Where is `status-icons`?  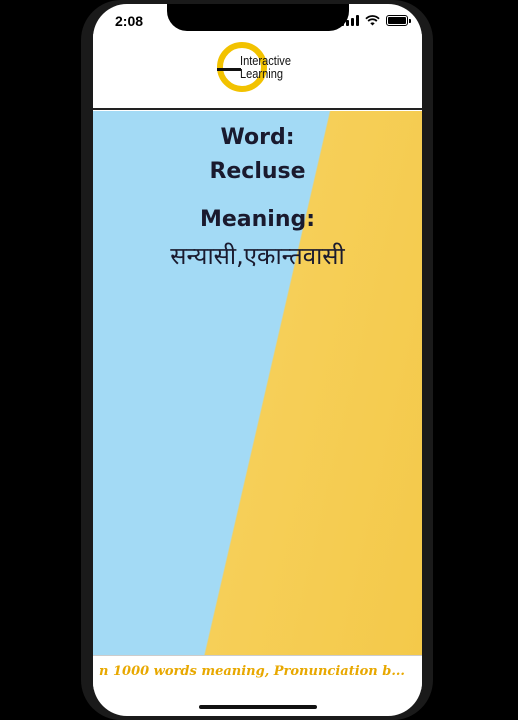
status-icons is located at coordinates (376, 20).